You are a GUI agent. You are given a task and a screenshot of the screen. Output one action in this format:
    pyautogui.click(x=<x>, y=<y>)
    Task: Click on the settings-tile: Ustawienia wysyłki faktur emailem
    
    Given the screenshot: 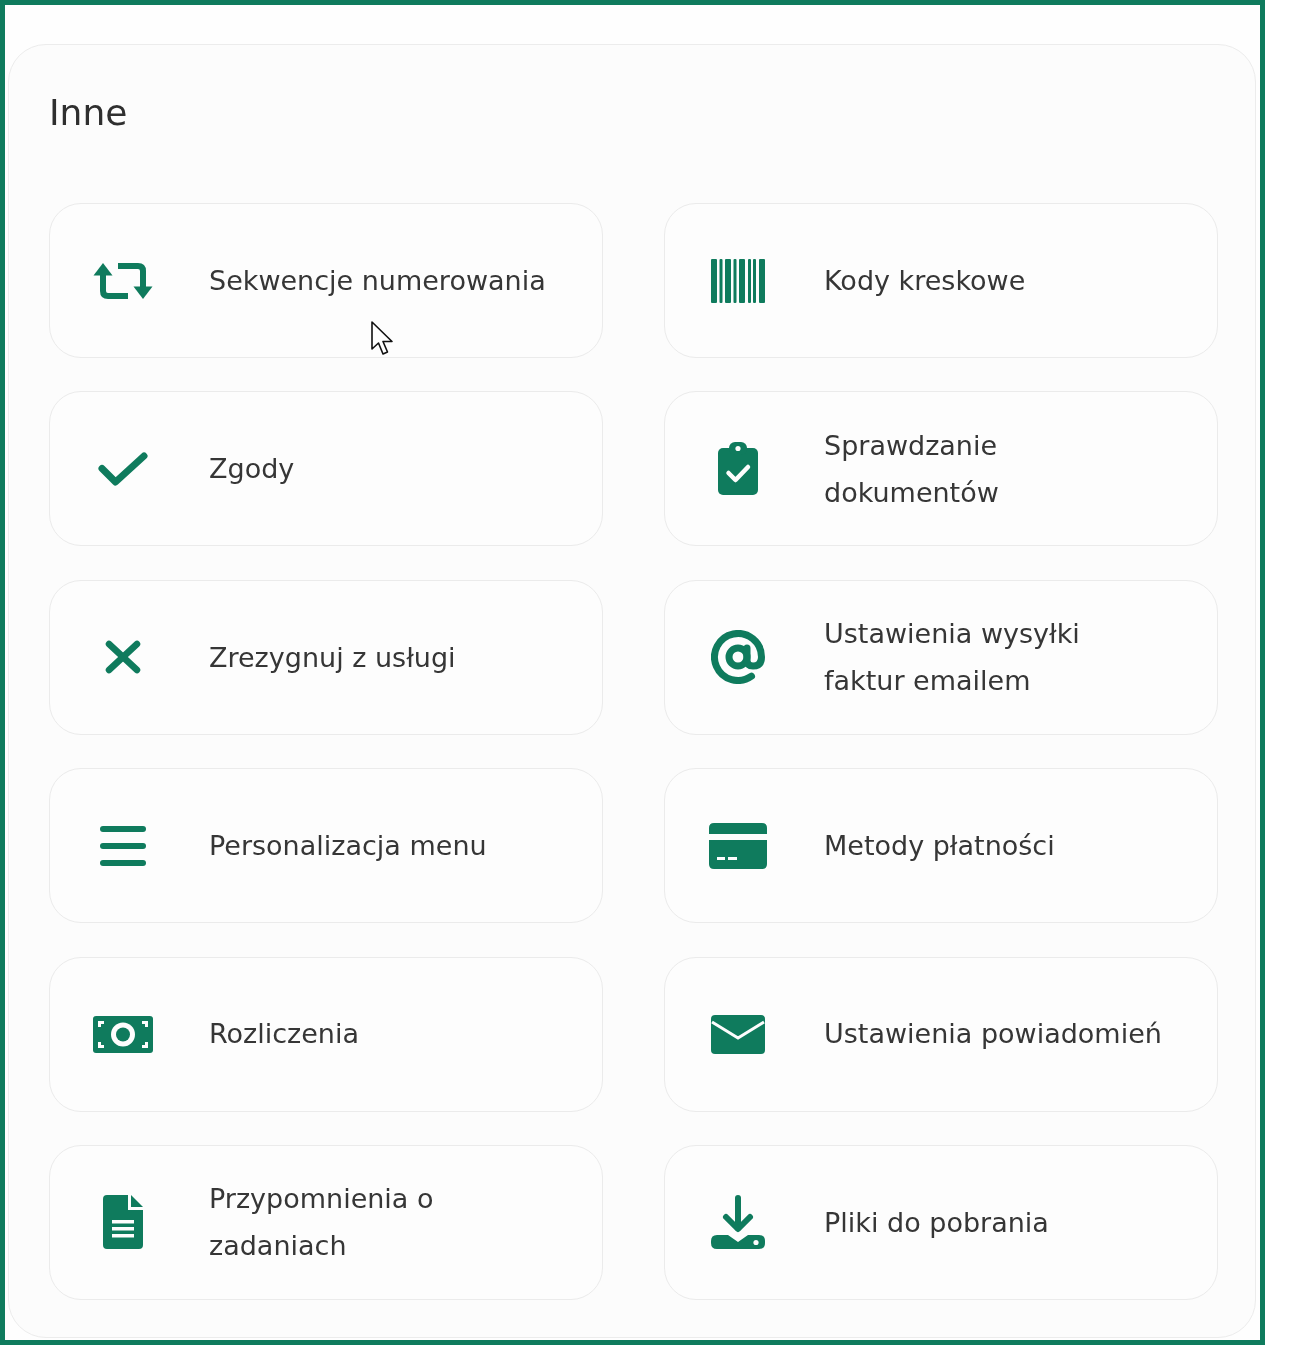 What is the action you would take?
    pyautogui.click(x=941, y=657)
    